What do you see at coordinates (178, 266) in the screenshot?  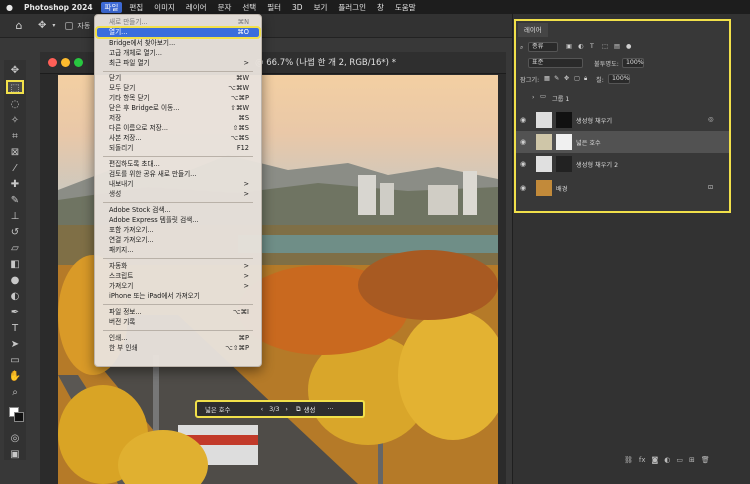 I see `menu-item-automate: 자동화 >` at bounding box center [178, 266].